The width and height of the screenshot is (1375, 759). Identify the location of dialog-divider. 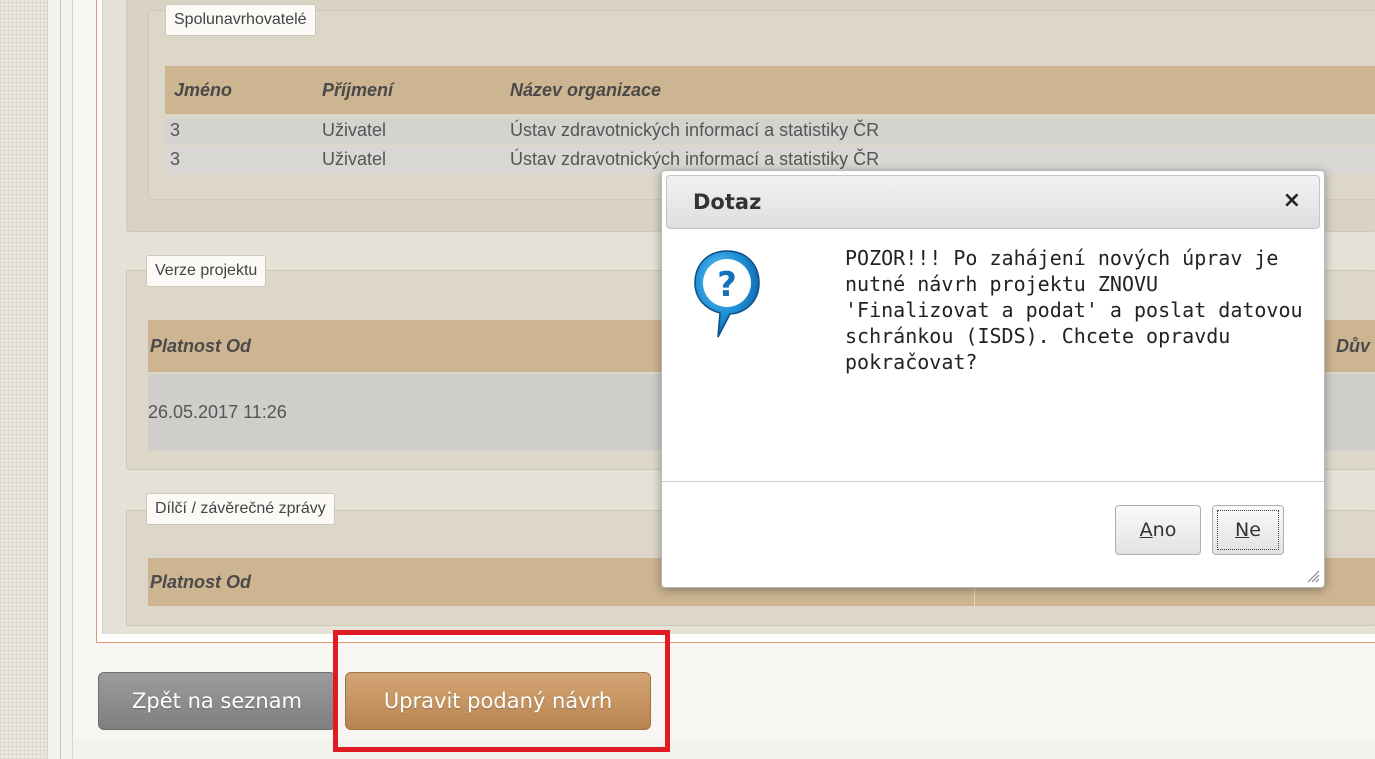
(993, 481).